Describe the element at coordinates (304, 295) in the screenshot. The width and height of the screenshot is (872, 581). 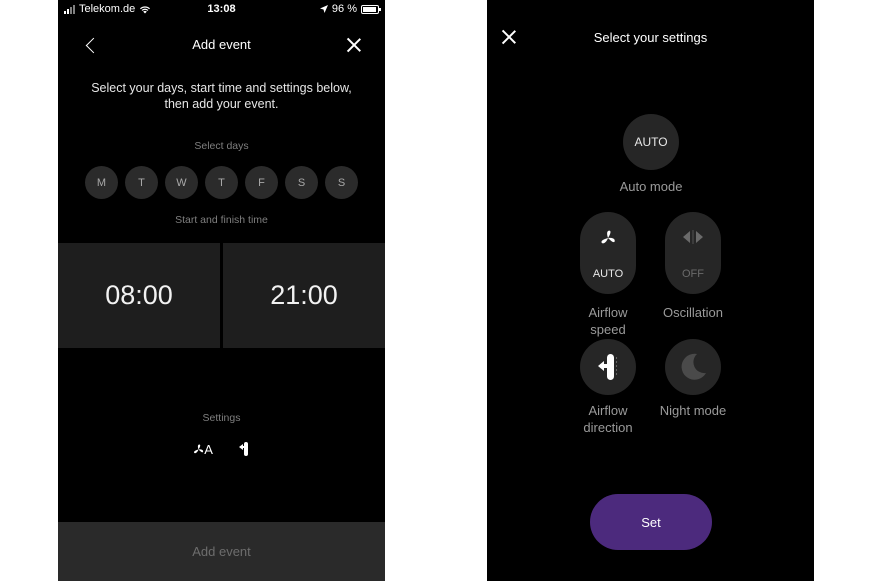
I see `finish-time-picker: 21:00` at that location.